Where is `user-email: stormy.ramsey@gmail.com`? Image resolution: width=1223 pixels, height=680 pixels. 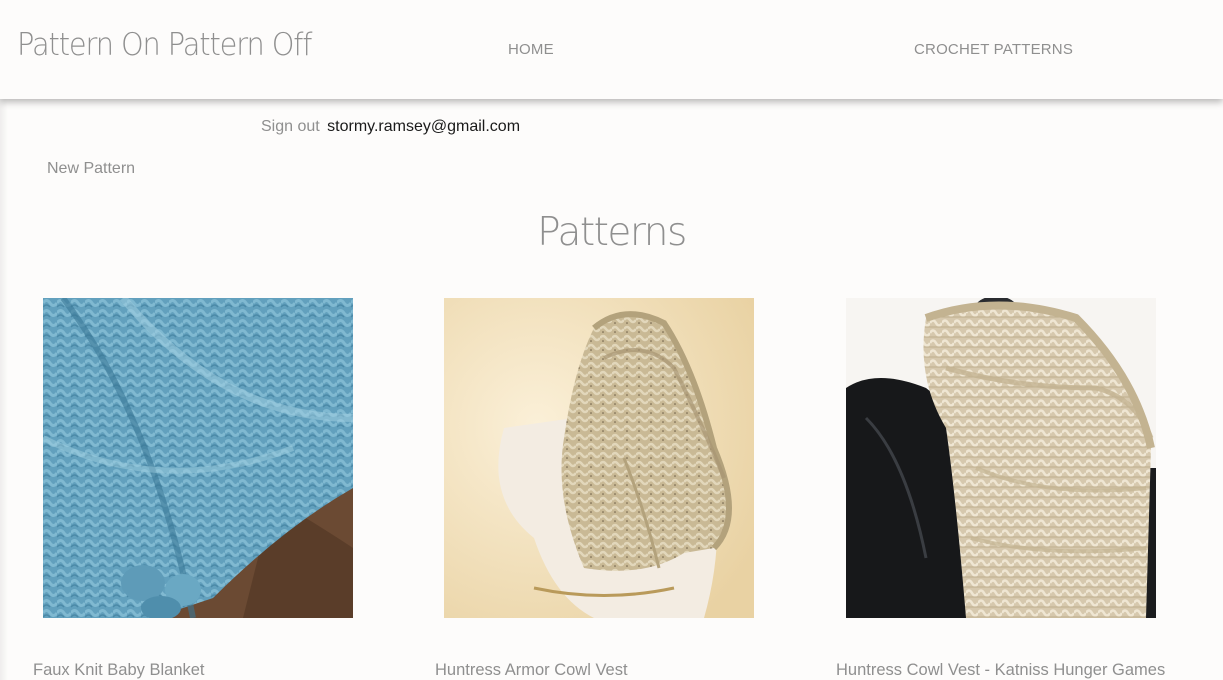
user-email: stormy.ramsey@gmail.com is located at coordinates (424, 126).